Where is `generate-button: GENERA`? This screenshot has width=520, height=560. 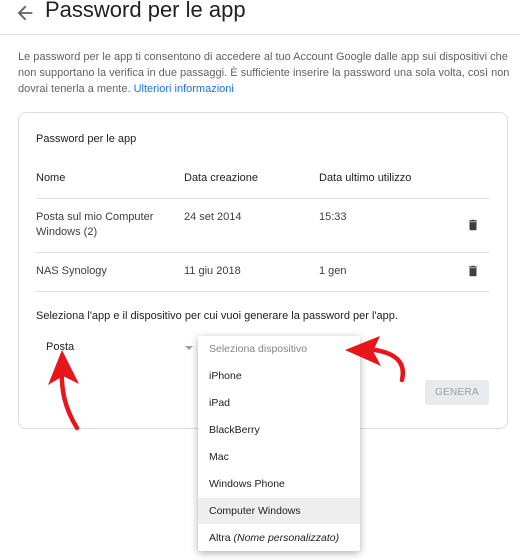 generate-button: GENERA is located at coordinates (457, 392).